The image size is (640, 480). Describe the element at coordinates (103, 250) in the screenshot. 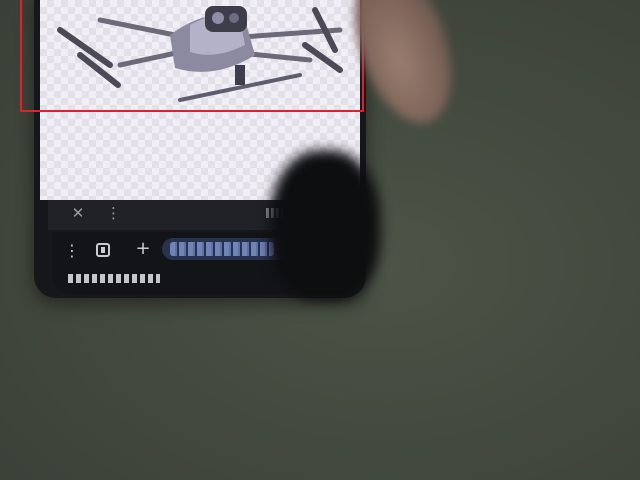

I see `tabs-icon` at that location.